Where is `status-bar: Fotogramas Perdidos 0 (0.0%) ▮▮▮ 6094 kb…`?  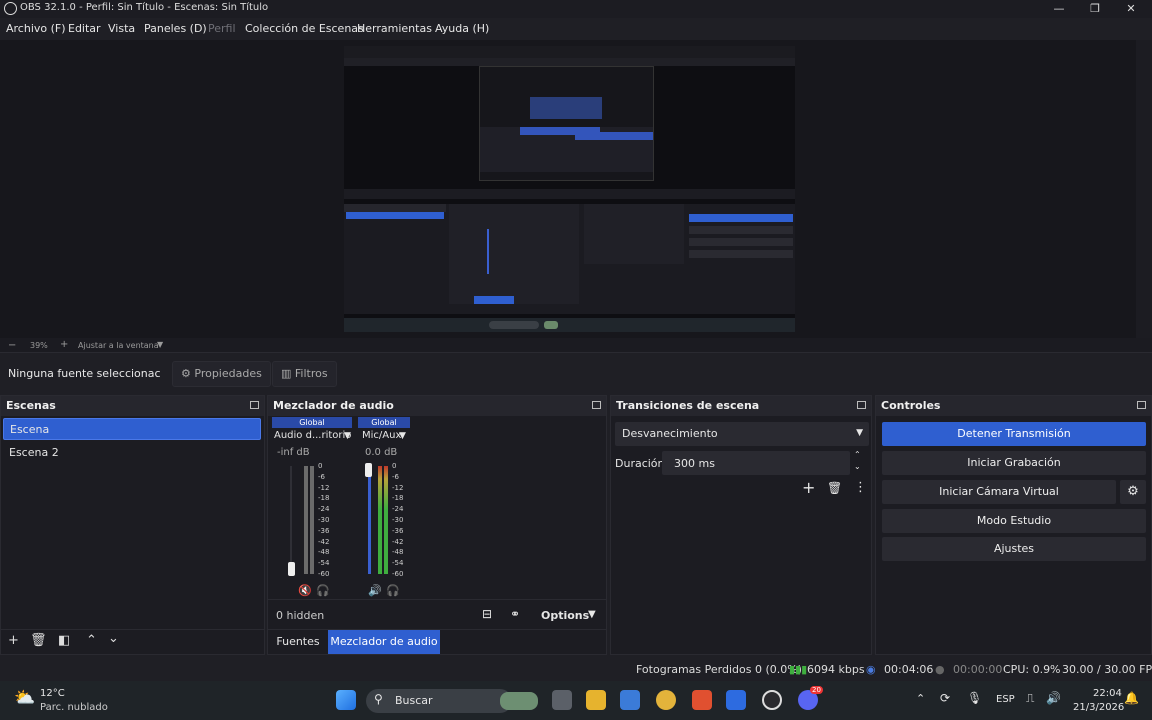 status-bar: Fotogramas Perdidos 0 (0.0%) ▮▮▮ 6094 kb… is located at coordinates (576, 669).